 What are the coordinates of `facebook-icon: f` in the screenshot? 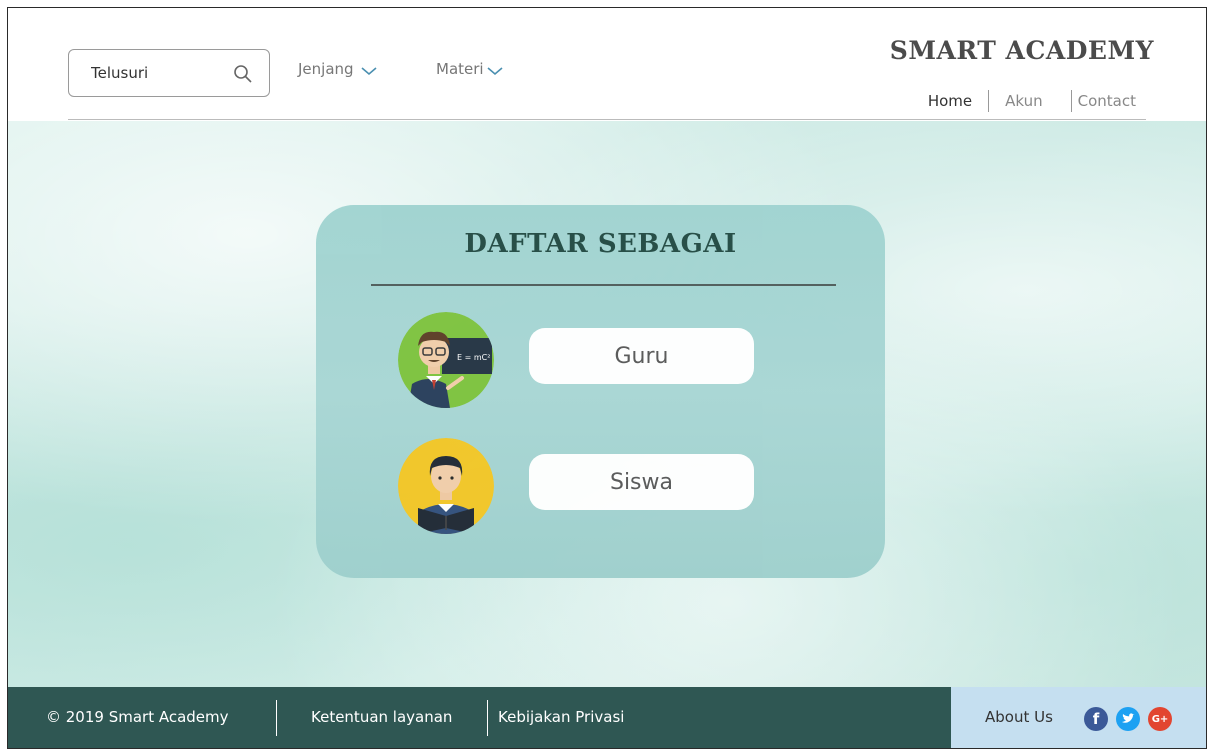 It's located at (1096, 719).